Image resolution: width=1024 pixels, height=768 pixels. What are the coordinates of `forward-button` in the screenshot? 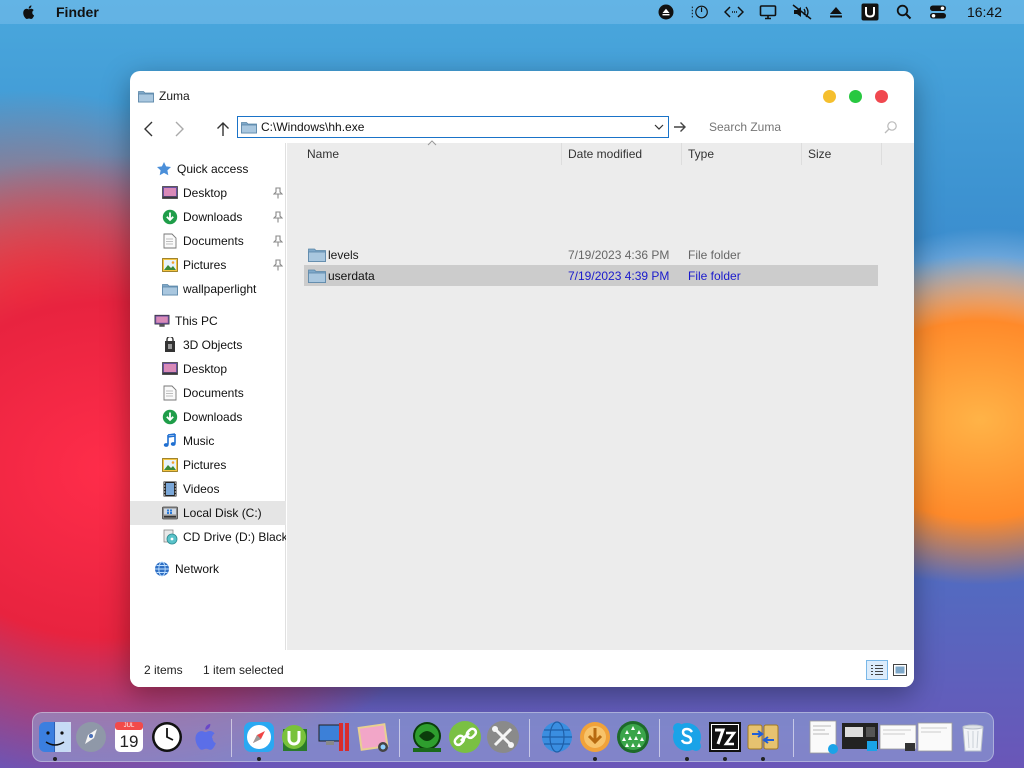 It's located at (179, 129).